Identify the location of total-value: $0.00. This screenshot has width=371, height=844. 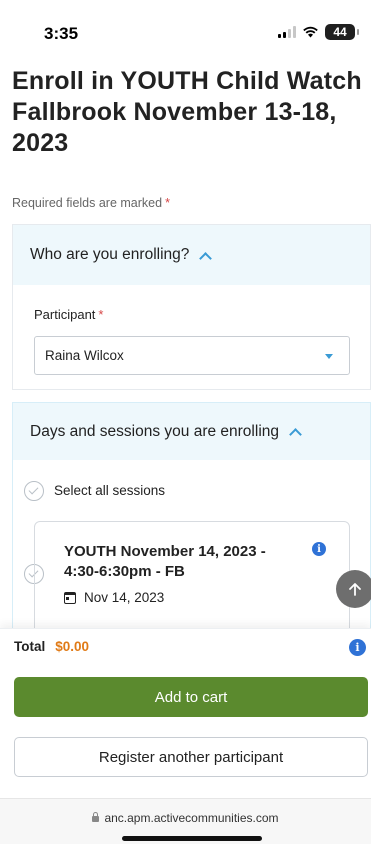
(72, 646).